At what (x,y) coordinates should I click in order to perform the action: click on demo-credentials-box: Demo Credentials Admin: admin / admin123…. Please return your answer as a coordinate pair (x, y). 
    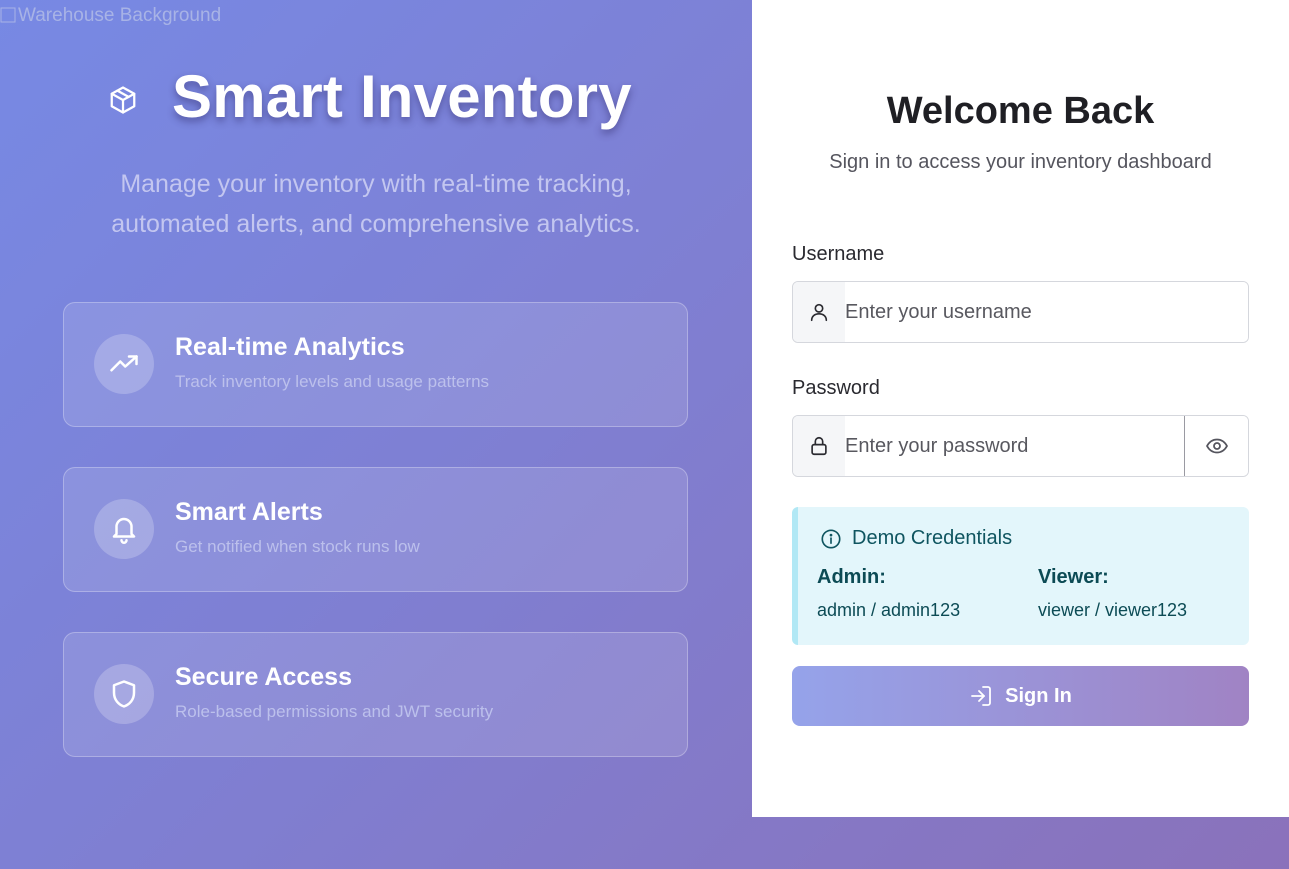
    Looking at the image, I should click on (1020, 576).